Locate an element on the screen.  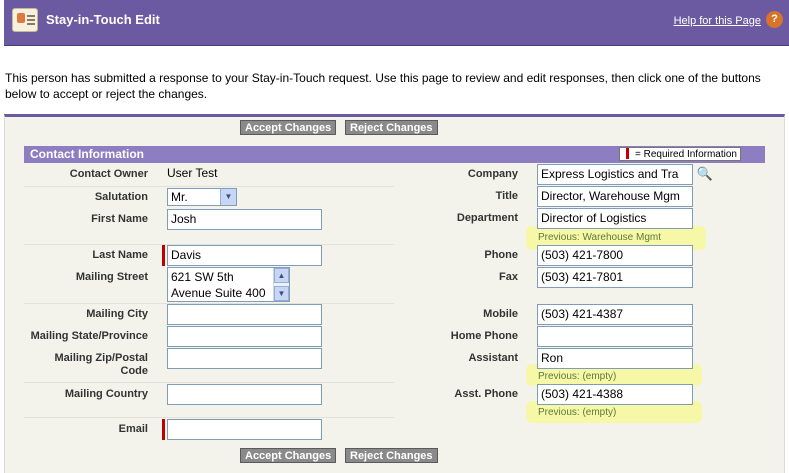
company-label: Company is located at coordinates (492, 174).